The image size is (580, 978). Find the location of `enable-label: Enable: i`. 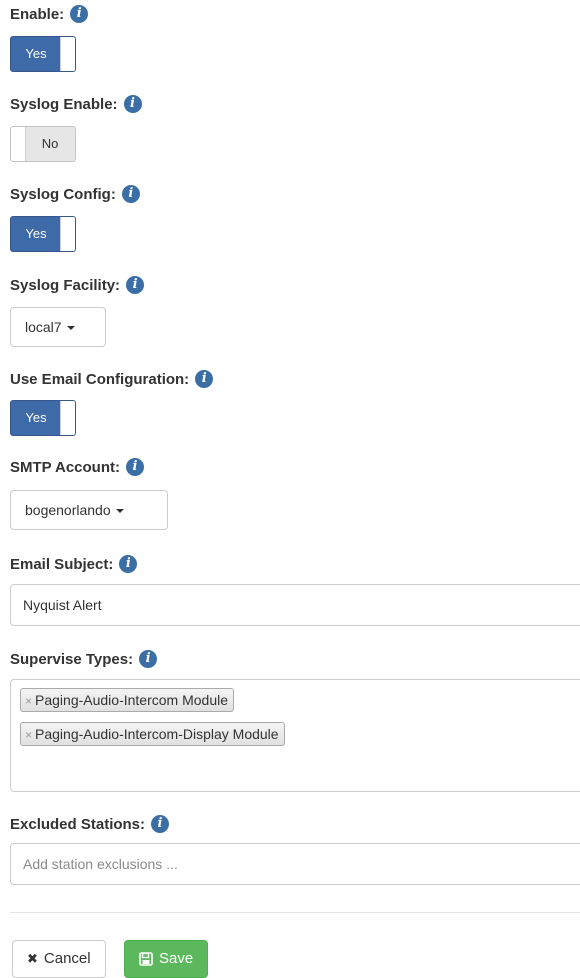

enable-label: Enable: i is located at coordinates (49, 14).